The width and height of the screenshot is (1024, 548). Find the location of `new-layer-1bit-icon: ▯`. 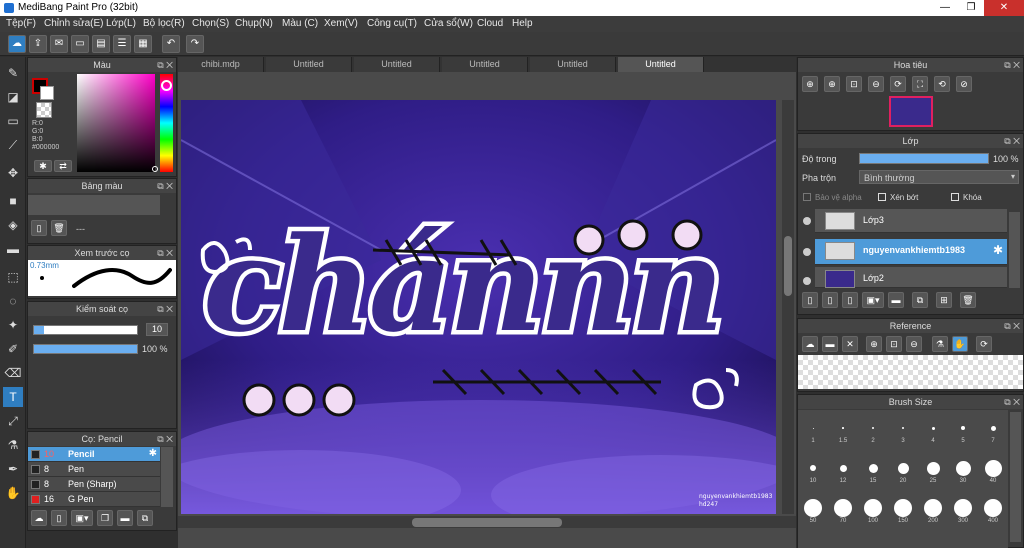

new-layer-1bit-icon: ▯ is located at coordinates (850, 300).